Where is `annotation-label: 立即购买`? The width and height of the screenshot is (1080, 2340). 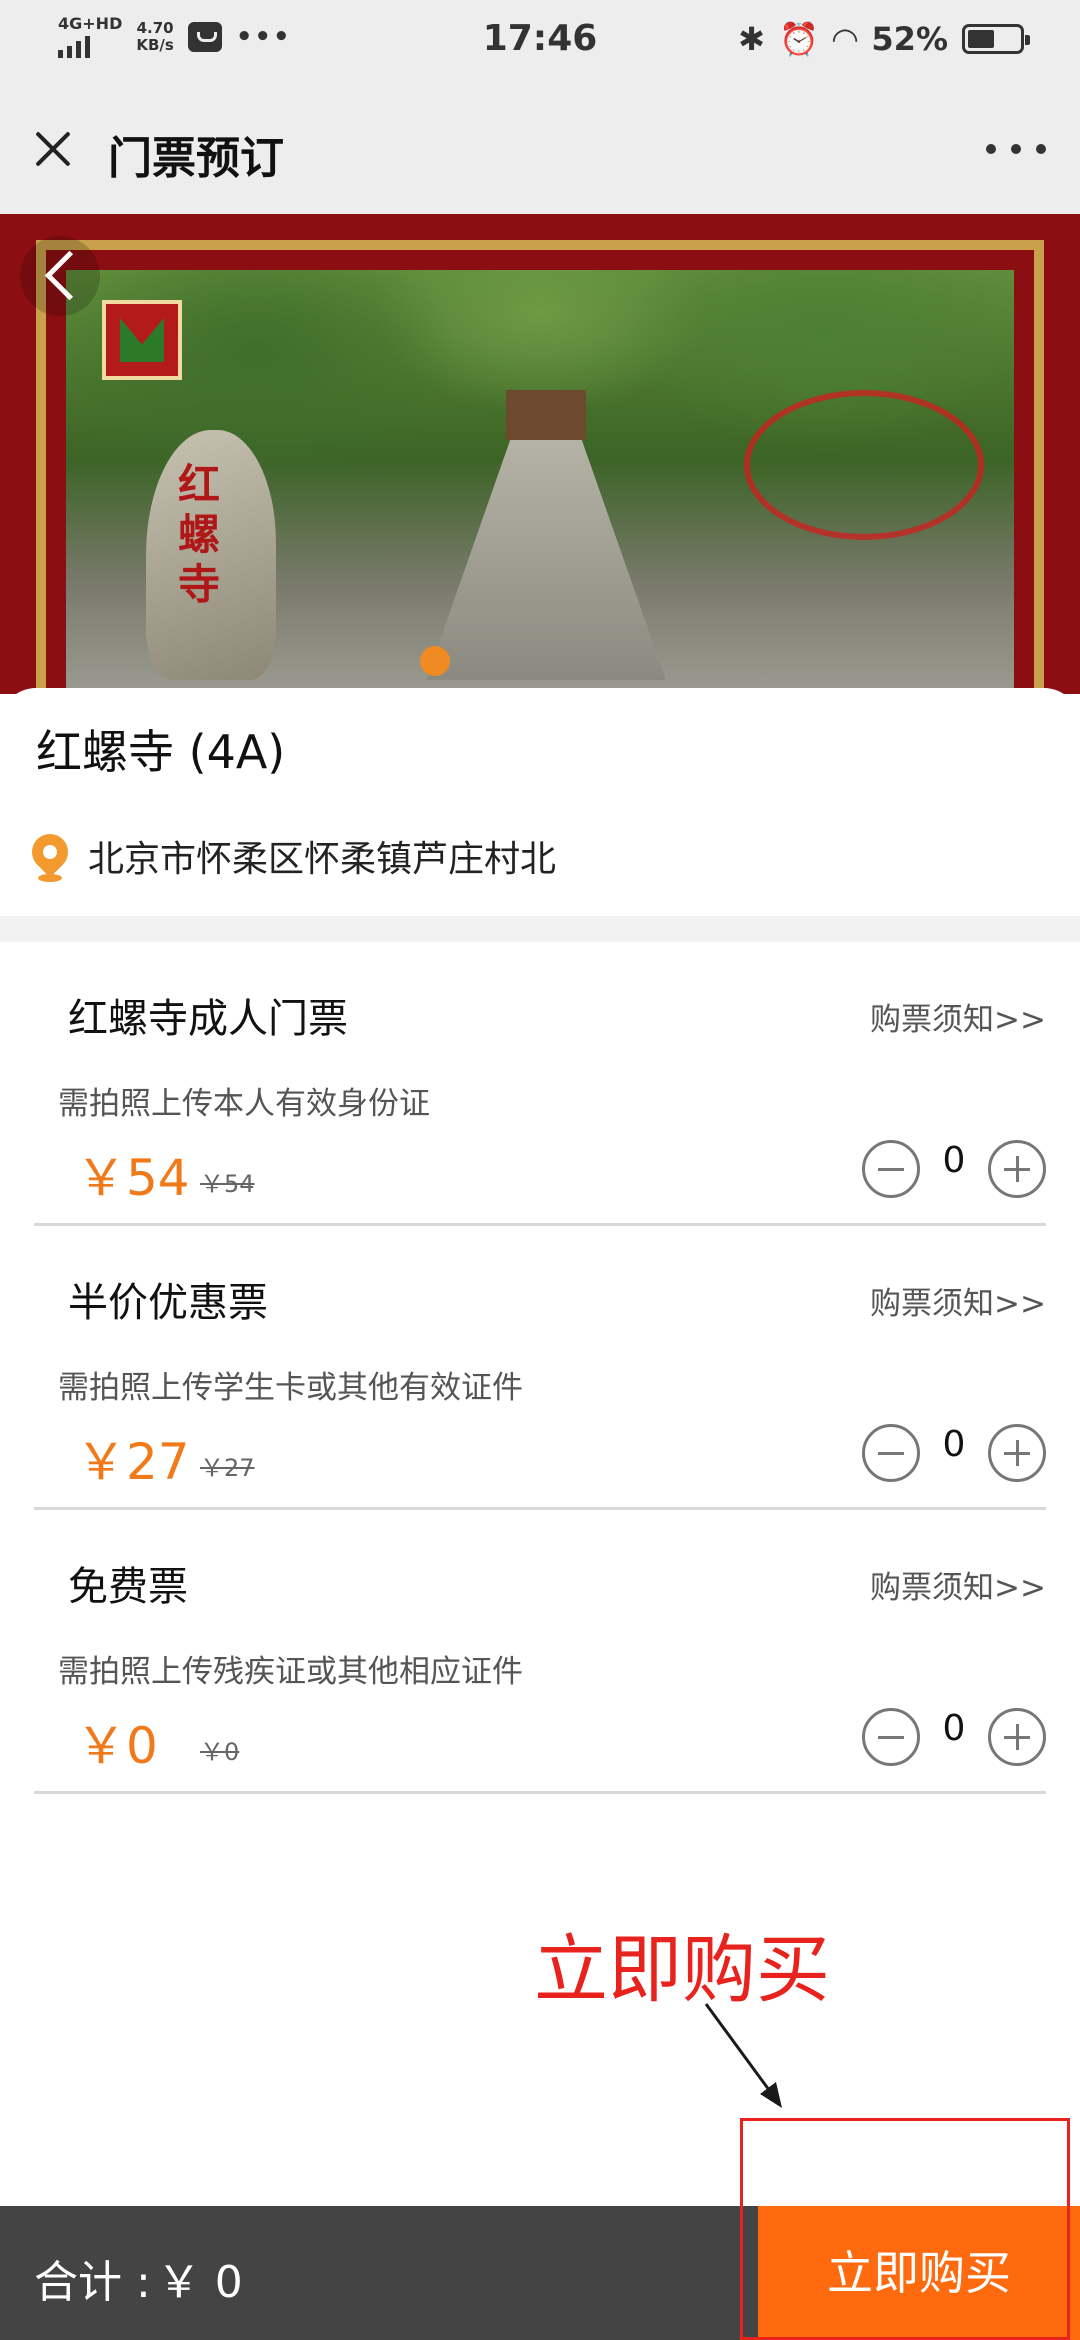
annotation-label: 立即购买 is located at coordinates (682, 1970).